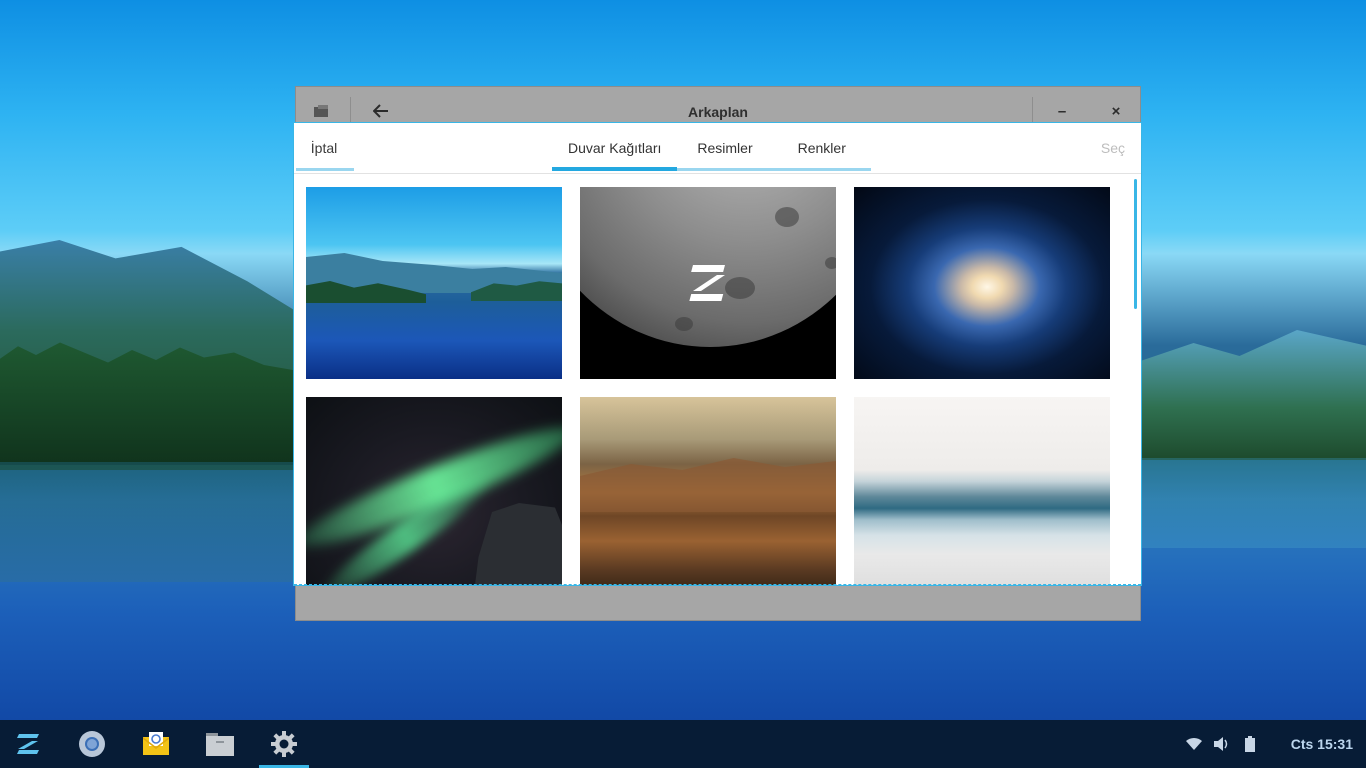  Describe the element at coordinates (284, 744) in the screenshot. I see `settings-icon` at that location.